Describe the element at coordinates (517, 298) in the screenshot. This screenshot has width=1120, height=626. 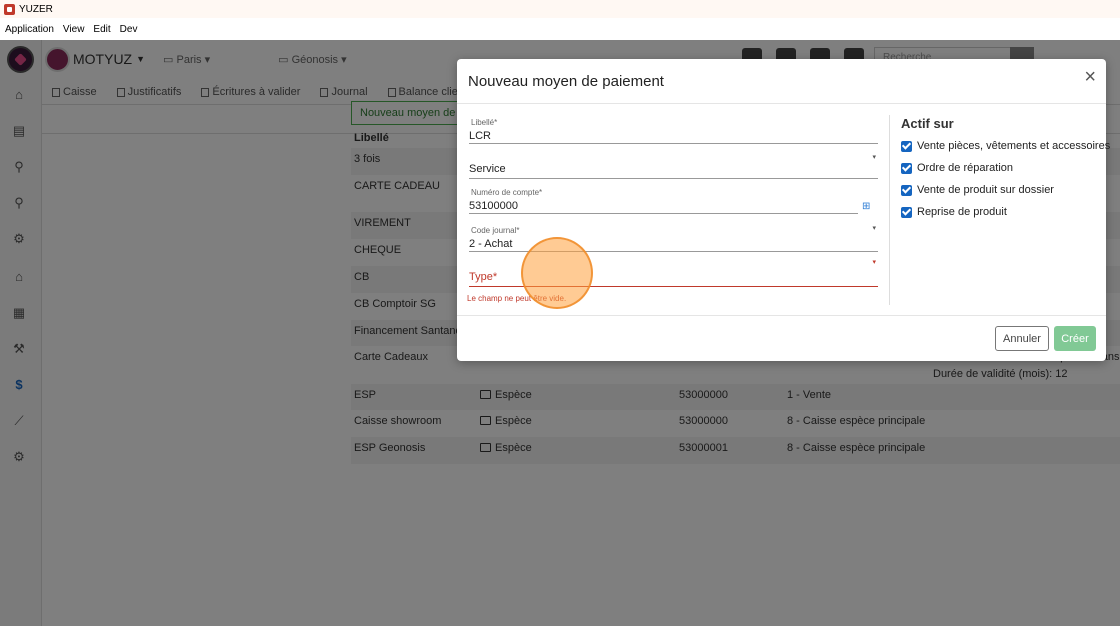
I see `type-error-message: Le champ ne peut être vide.` at that location.